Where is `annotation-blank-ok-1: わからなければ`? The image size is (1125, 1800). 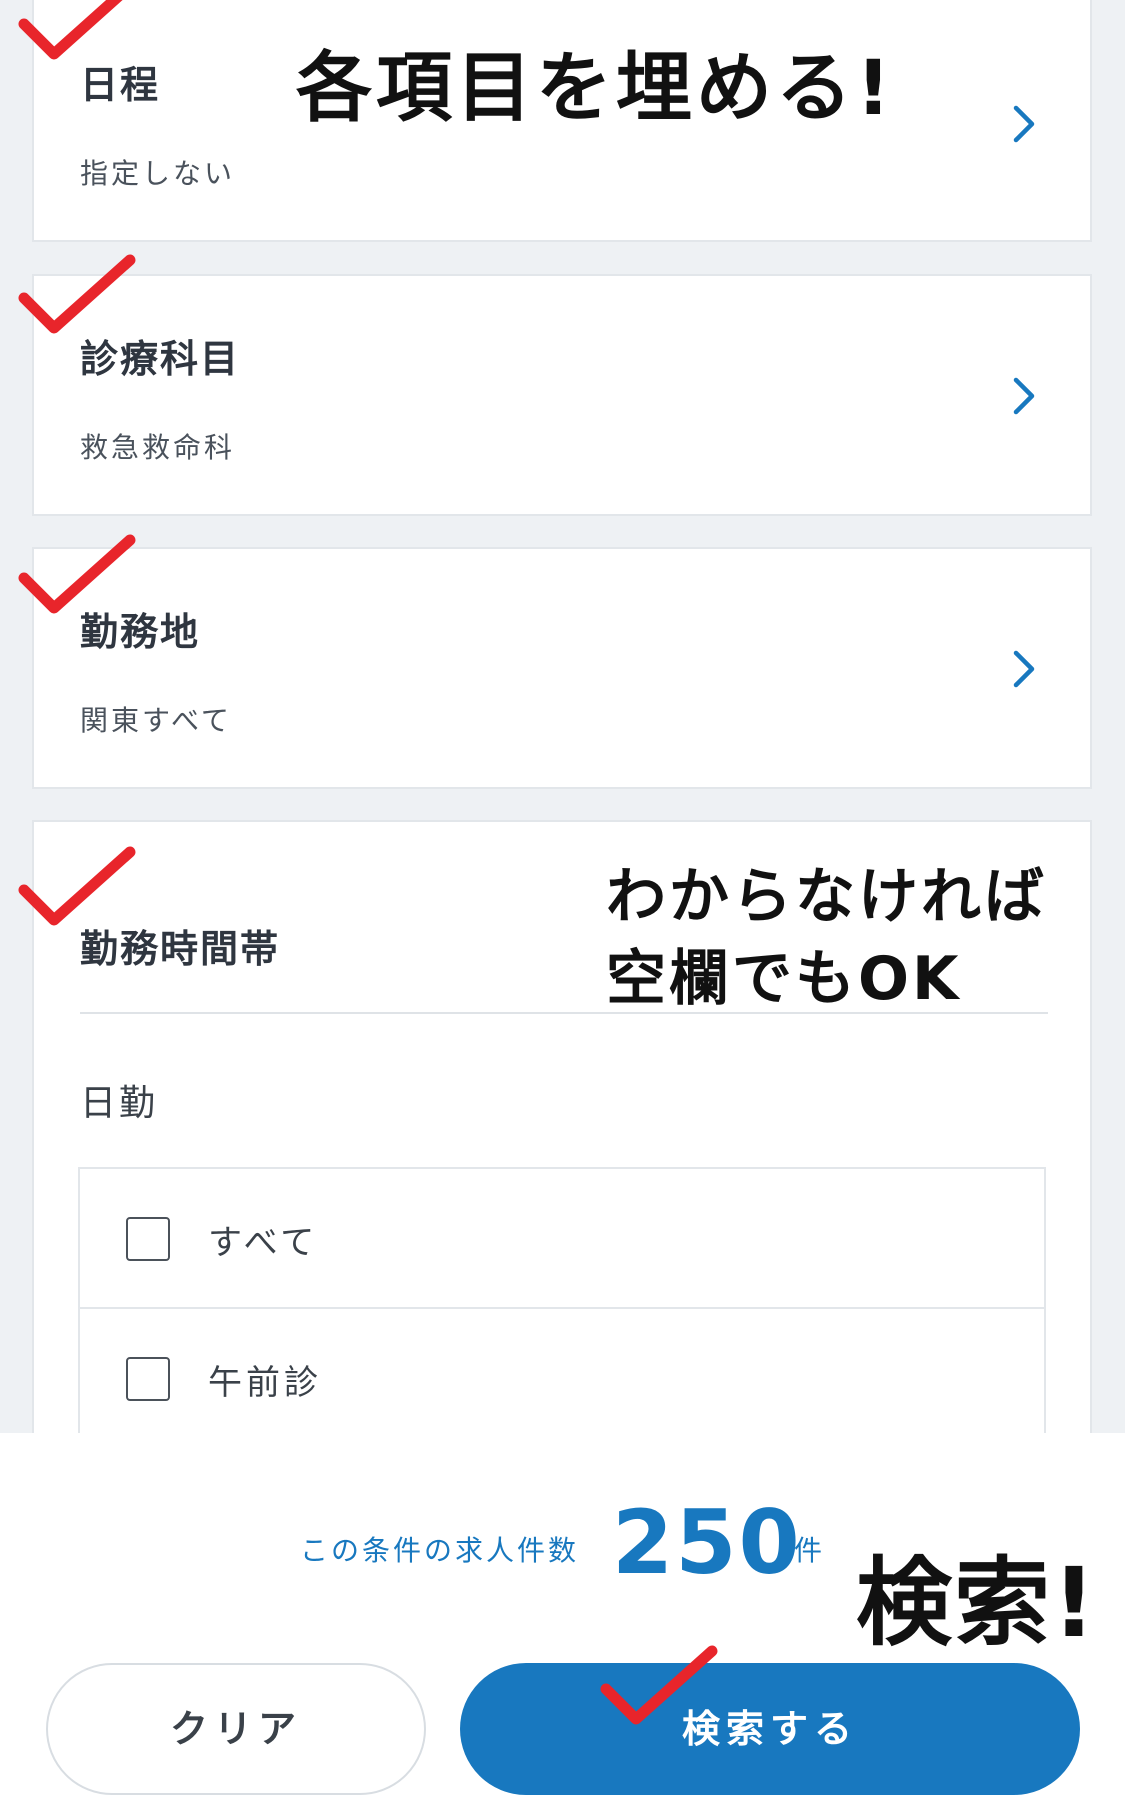 annotation-blank-ok-1: わからなければ is located at coordinates (826, 897).